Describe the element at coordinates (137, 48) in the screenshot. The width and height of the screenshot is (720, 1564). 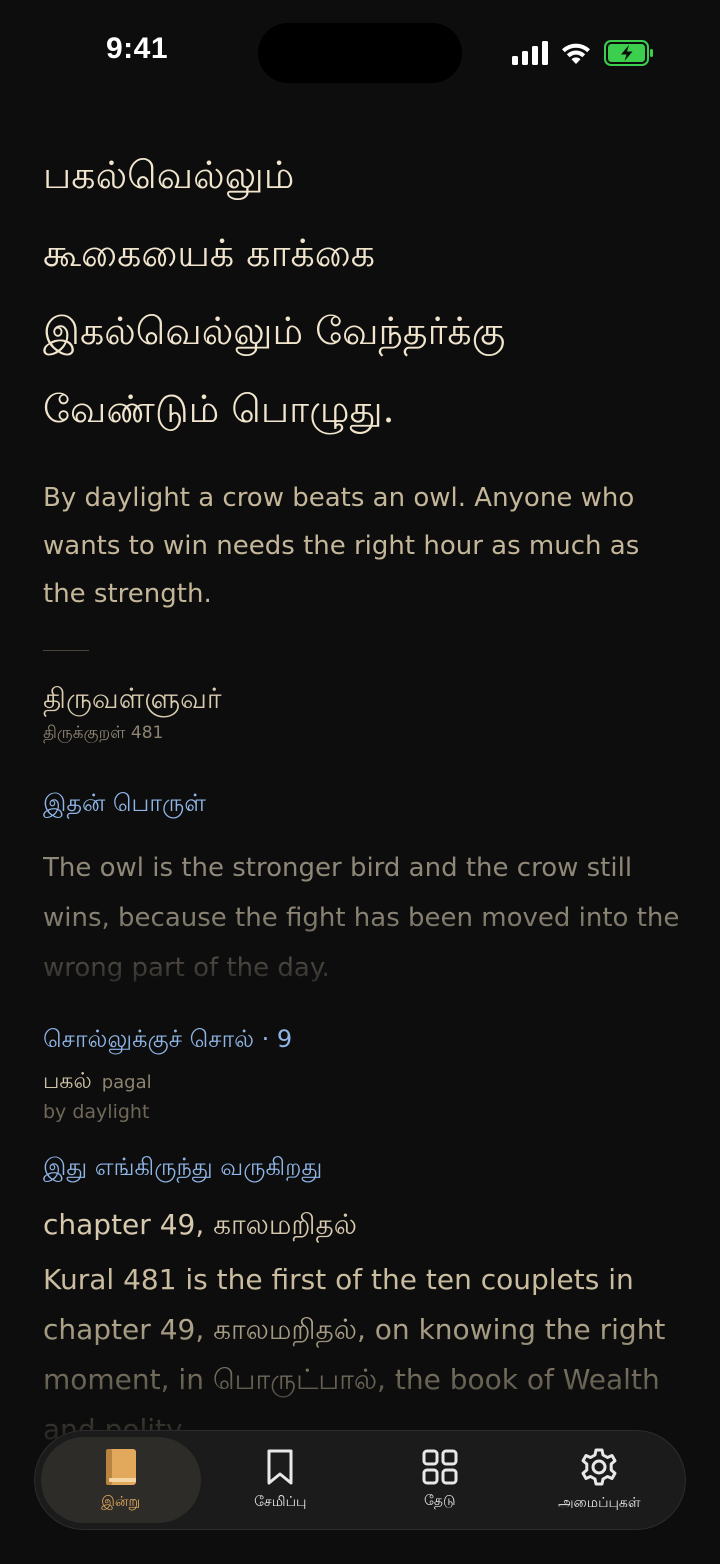
I see `status-time: 9:41` at that location.